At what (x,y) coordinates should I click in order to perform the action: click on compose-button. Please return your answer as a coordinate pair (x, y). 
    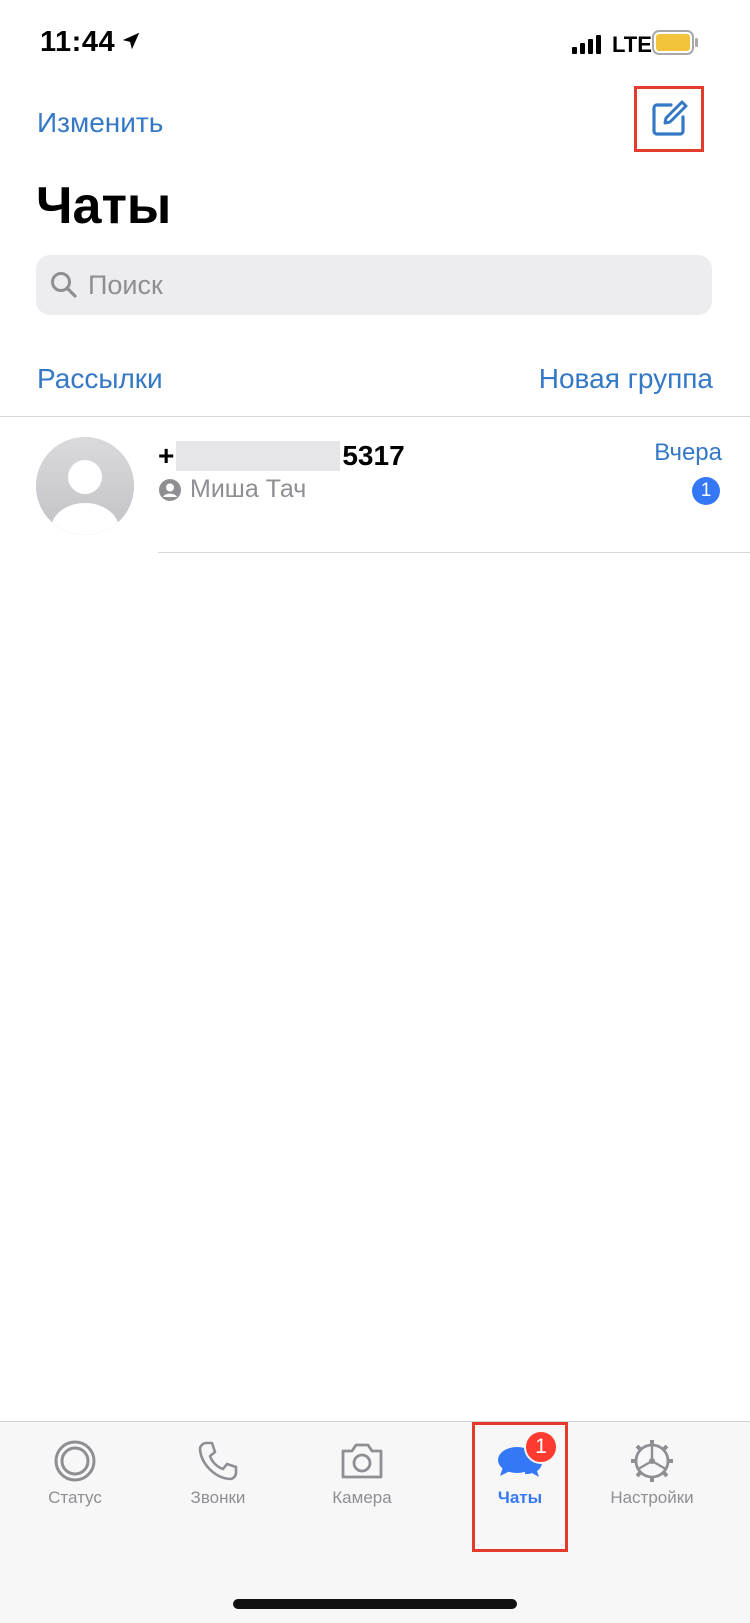
    Looking at the image, I should click on (669, 119).